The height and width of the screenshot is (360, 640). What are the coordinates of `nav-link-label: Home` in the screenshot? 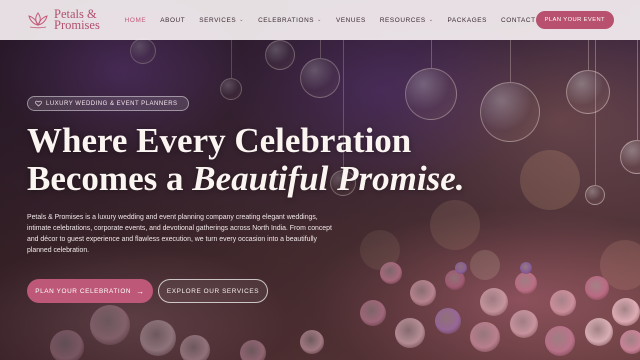 It's located at (135, 20).